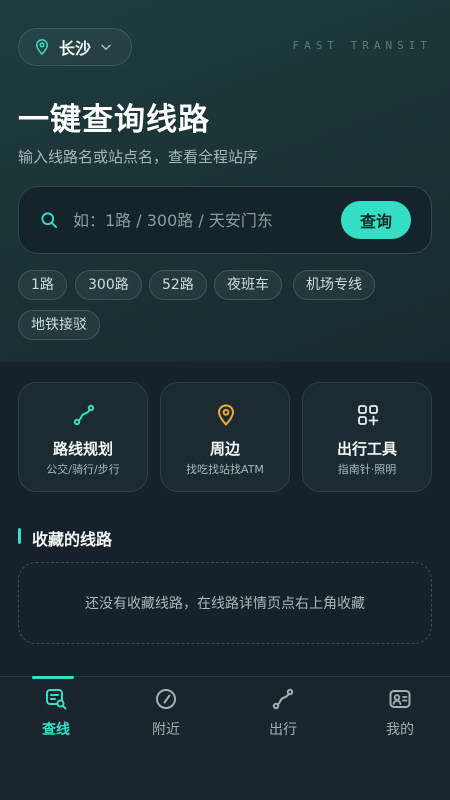  I want to click on feature-cards: 路线规划 公交/骑行/步行 周边 找吃找站找ATM 出行工具 指南针·照明, so click(225, 437).